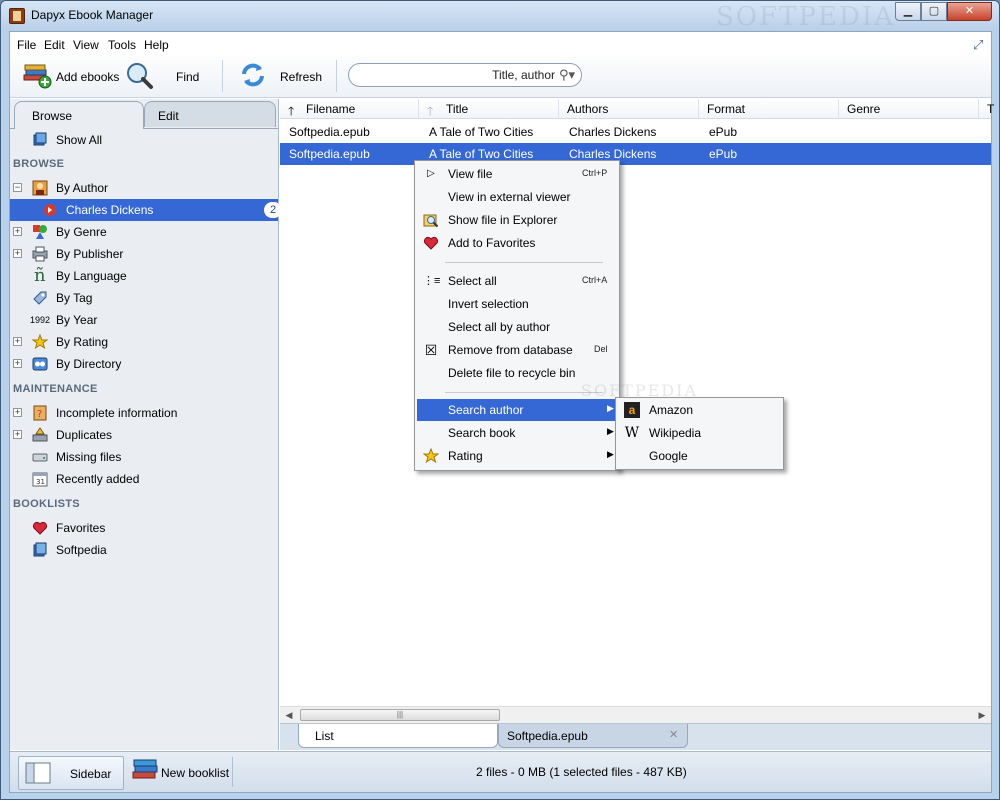  I want to click on shortcut-label: Ctrl+P, so click(595, 173).